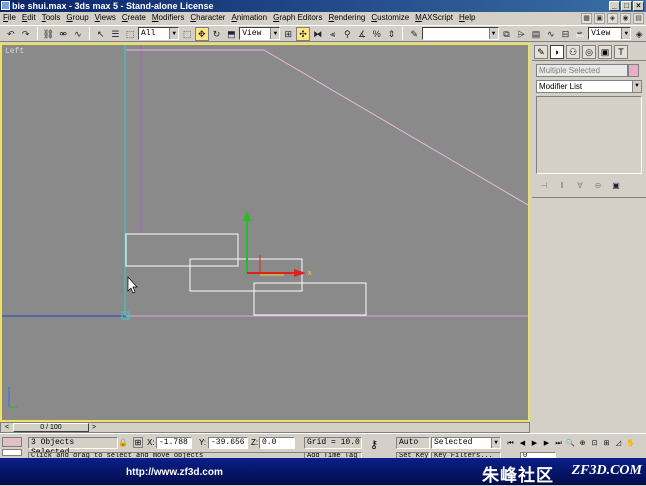 This screenshot has width=646, height=486. What do you see at coordinates (73, 447) in the screenshot?
I see `selection-count: 3 Objects Selected` at bounding box center [73, 447].